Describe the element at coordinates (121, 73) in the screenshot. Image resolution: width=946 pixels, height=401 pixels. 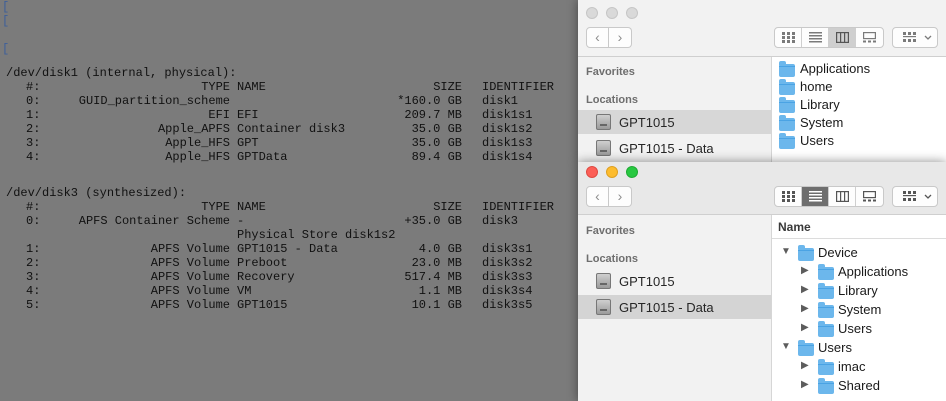
I see `disk1-header: /dev/disk1 (internal, physical):` at that location.